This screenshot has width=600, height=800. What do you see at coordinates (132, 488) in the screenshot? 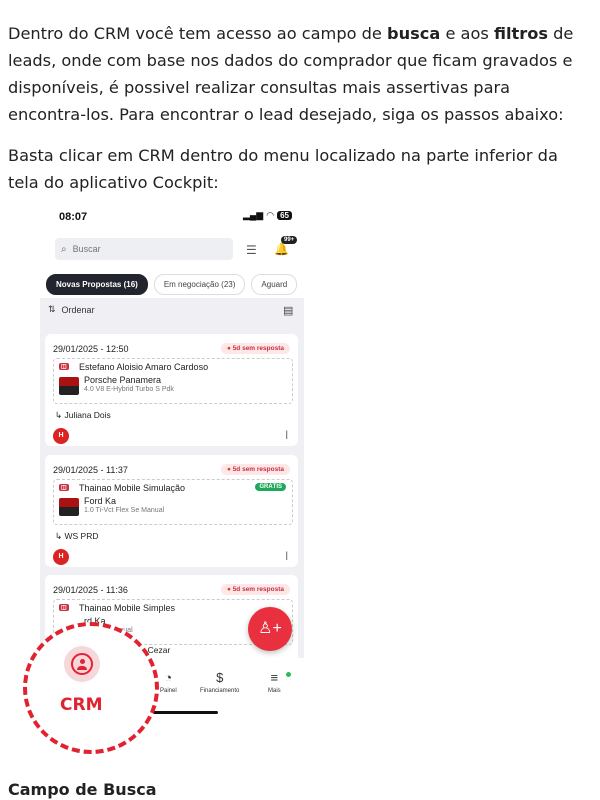
I see `customer-name: Thainao Mobile Simulação` at bounding box center [132, 488].